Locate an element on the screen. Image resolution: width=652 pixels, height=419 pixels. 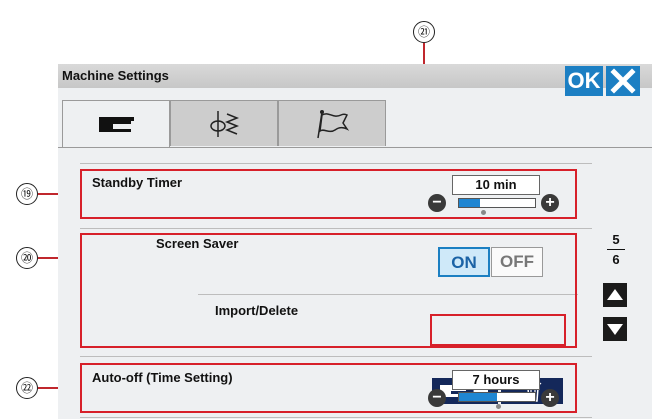
callout-22-box is located at coordinates (328, 388).